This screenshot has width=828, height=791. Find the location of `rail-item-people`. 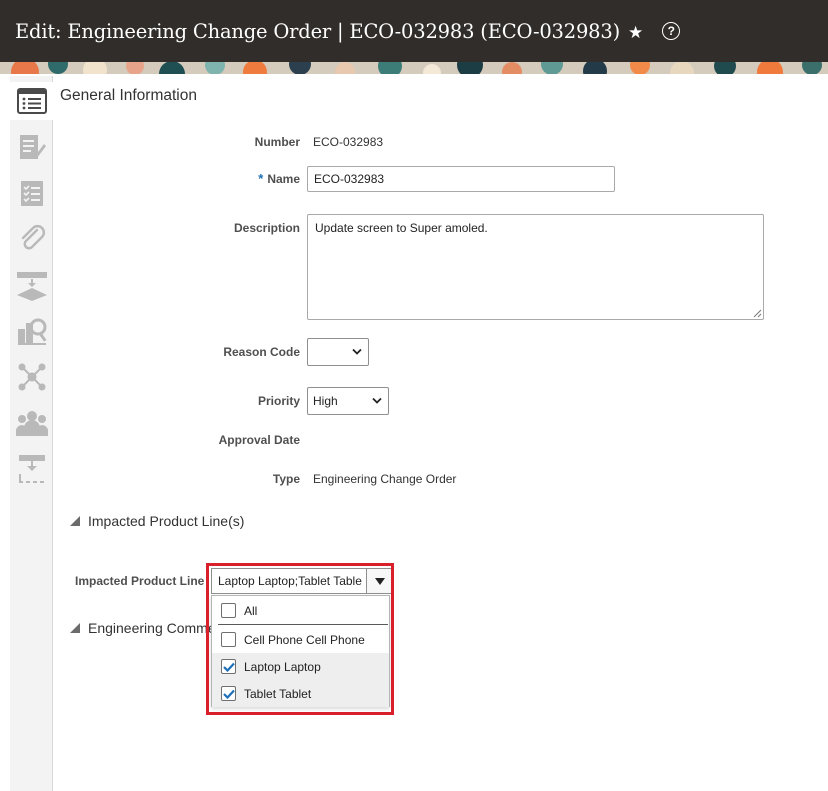

rail-item-people is located at coordinates (31, 423).